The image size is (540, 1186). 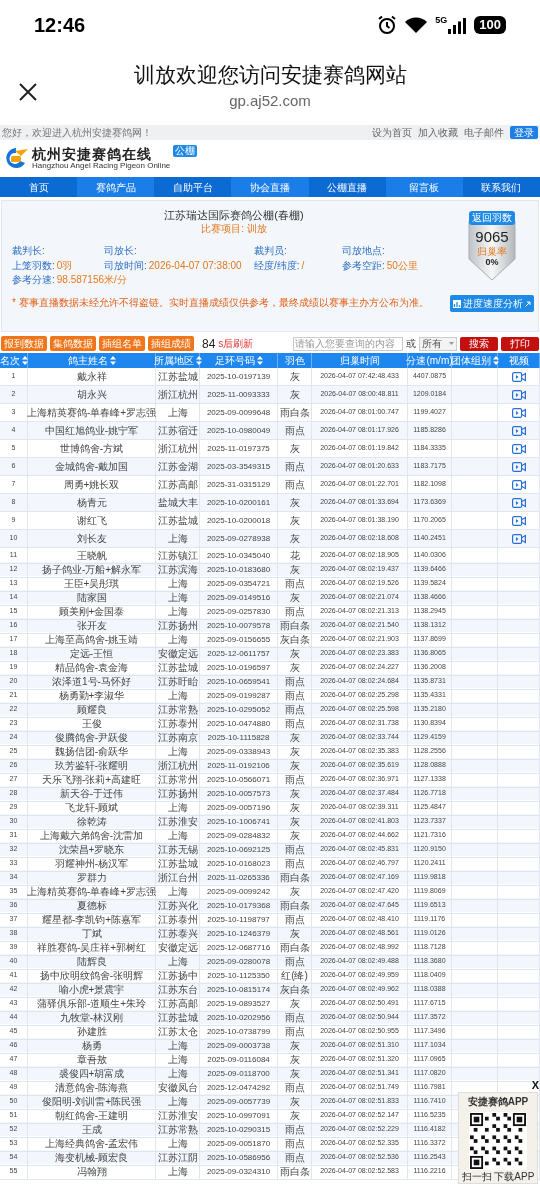 I want to click on battery-indicator: 100, so click(x=490, y=25).